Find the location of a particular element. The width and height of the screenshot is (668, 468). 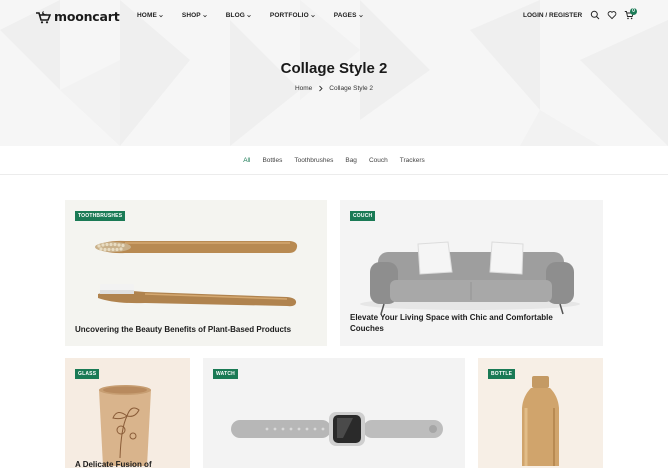

category-badge: WATCH is located at coordinates (225, 374).